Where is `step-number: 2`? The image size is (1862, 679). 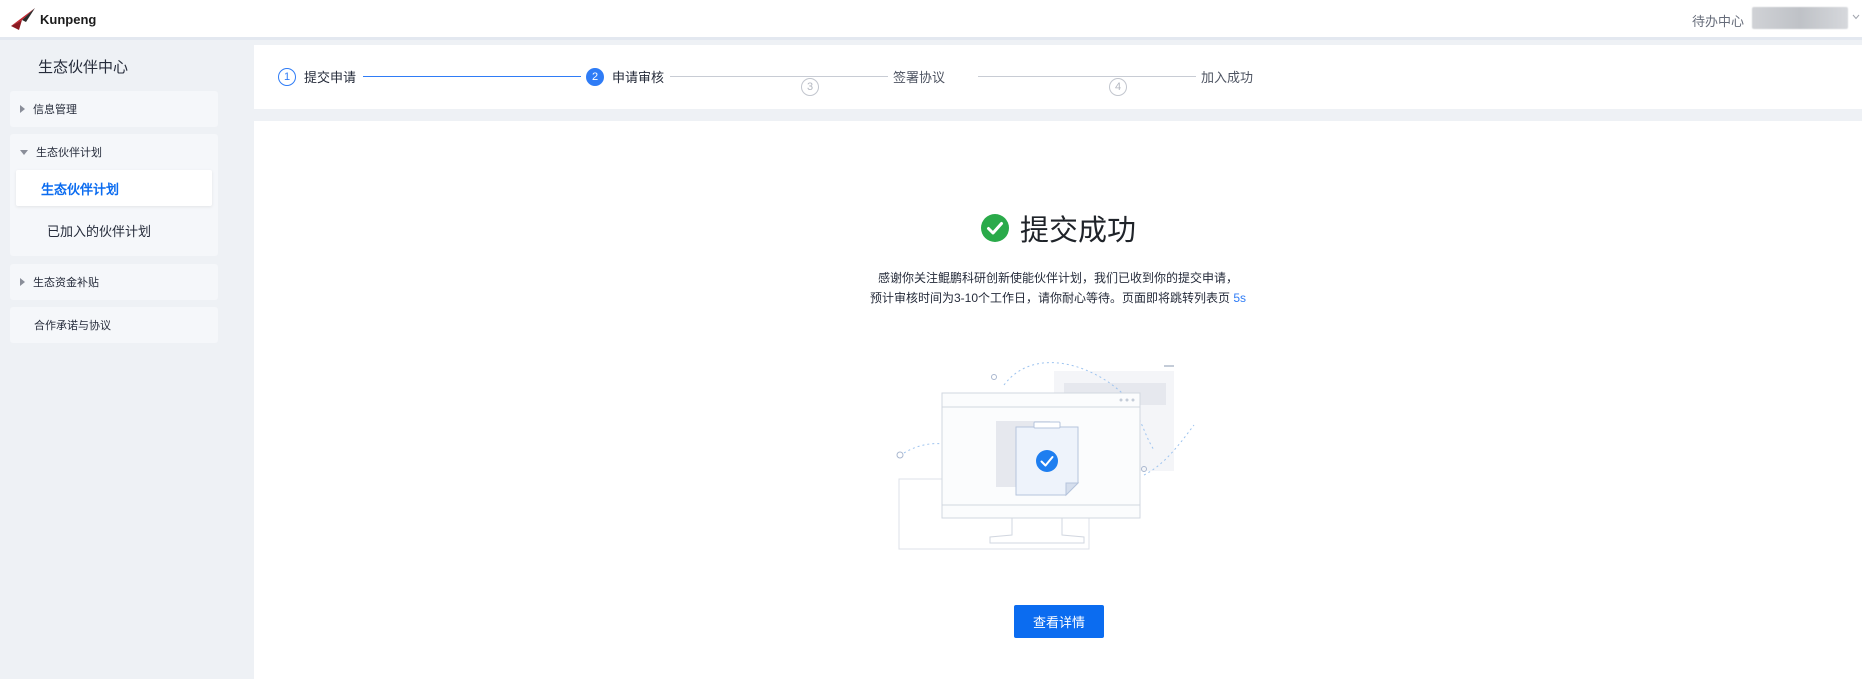
step-number: 2 is located at coordinates (595, 76).